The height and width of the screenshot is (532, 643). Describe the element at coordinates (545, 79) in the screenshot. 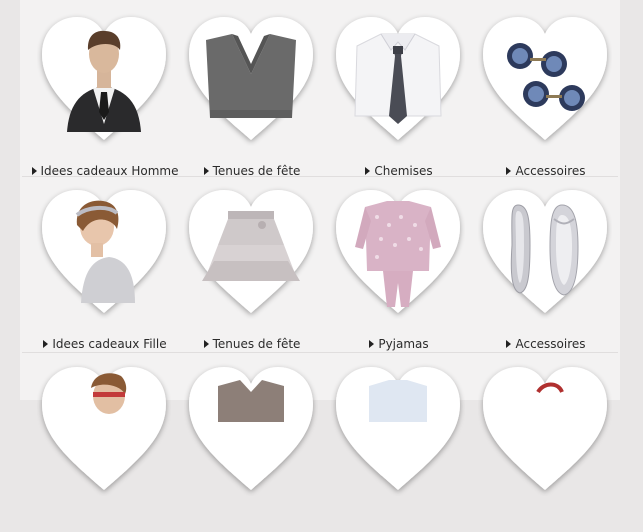

I see `cufflinks-image` at that location.